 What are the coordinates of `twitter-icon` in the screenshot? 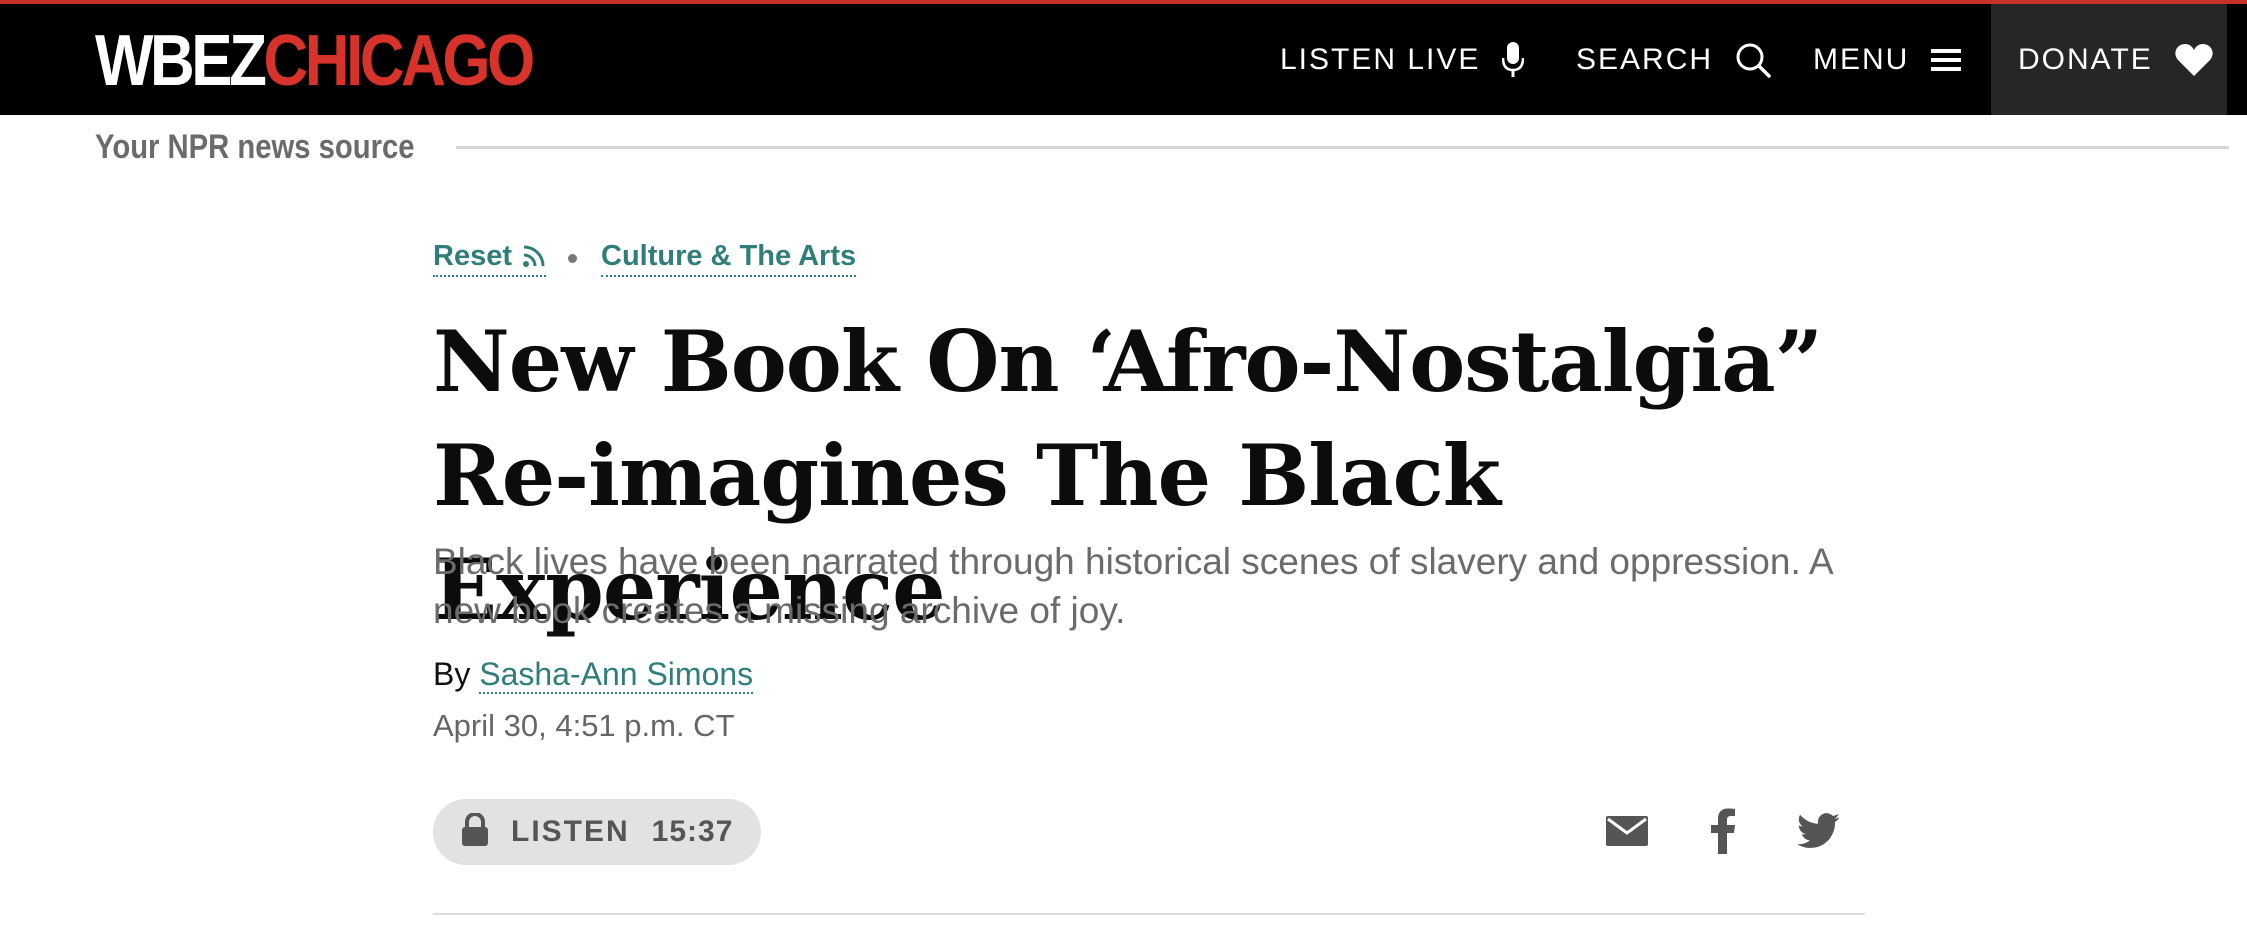 It's located at (1819, 833).